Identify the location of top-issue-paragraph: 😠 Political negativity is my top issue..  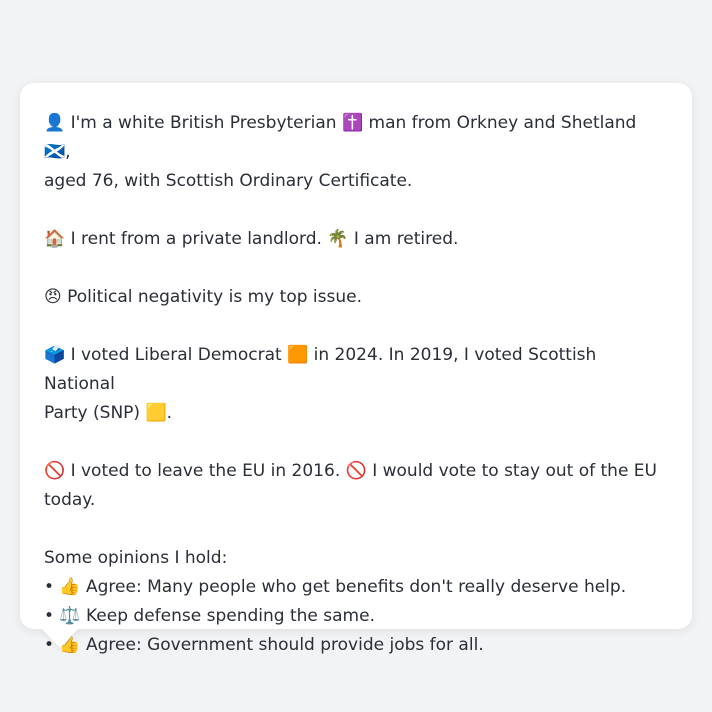
(356, 297).